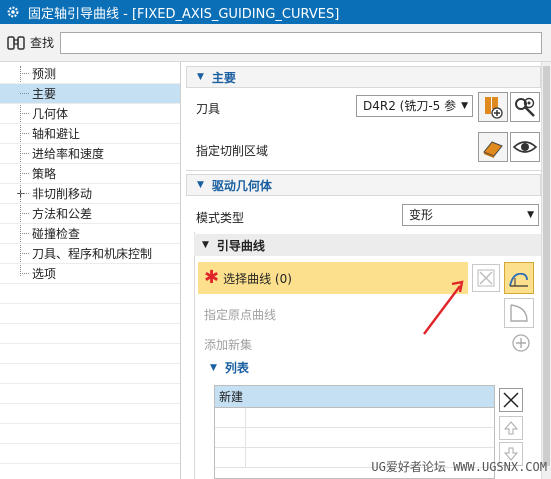  I want to click on gear-icon, so click(13, 12).